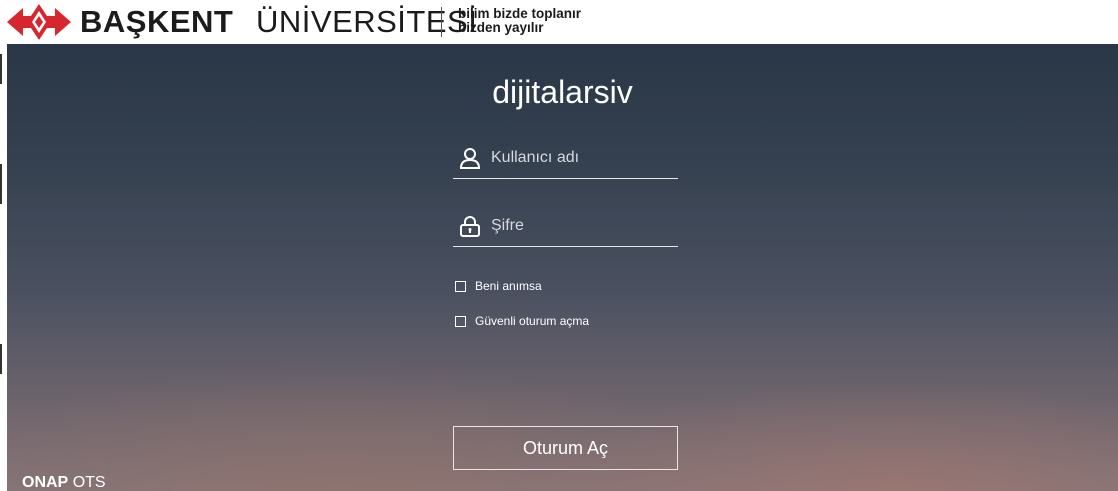 The width and height of the screenshot is (1118, 491). I want to click on footer-product-rest: OTS, so click(89, 482).